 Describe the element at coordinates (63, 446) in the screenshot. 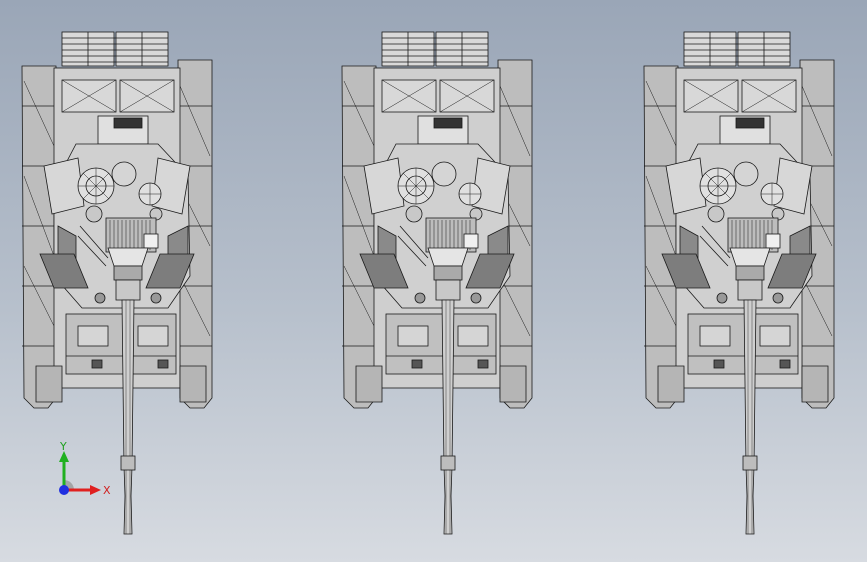

I see `y-axis-label: Y` at that location.